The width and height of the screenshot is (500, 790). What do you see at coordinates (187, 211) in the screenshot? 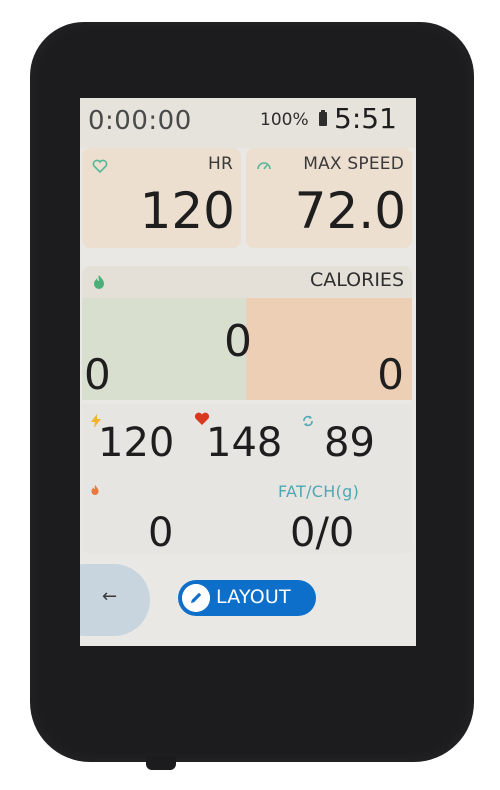
I see `hr-value: 120` at bounding box center [187, 211].